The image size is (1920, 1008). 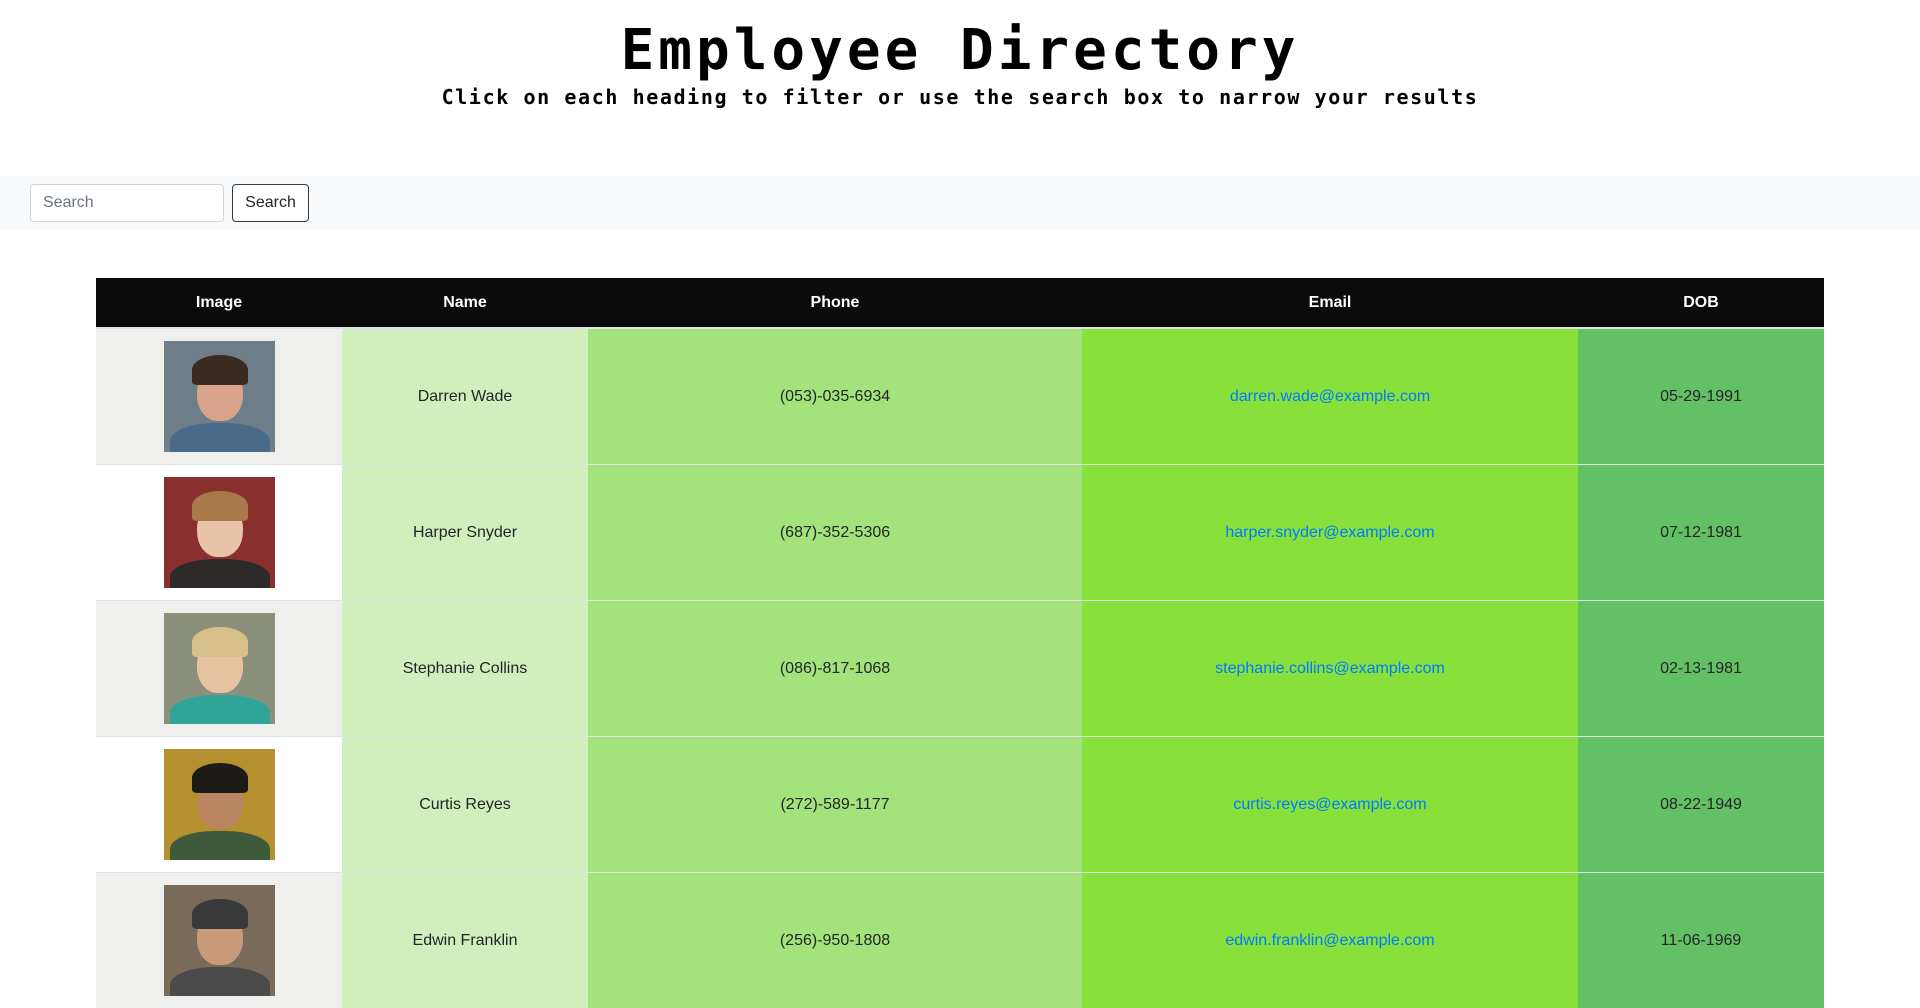 I want to click on cell-phone: (272)-589-1177, so click(x=835, y=805).